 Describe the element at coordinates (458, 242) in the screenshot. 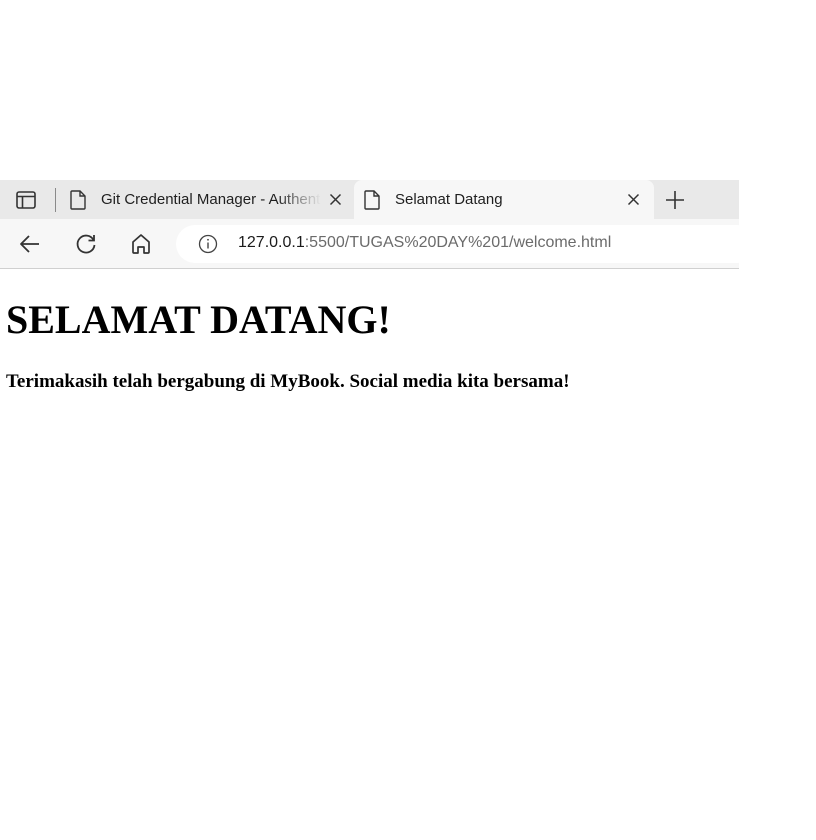

I see `url-path: :5500/TUGAS%20DAY%201/welcome.html` at that location.